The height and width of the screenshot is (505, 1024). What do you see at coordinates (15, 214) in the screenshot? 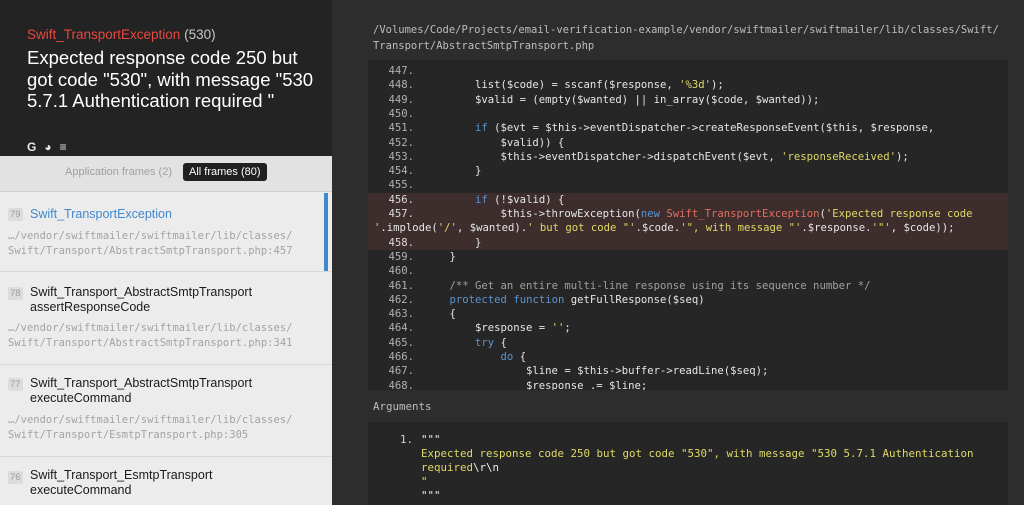
I see `frame-number: 79` at bounding box center [15, 214].